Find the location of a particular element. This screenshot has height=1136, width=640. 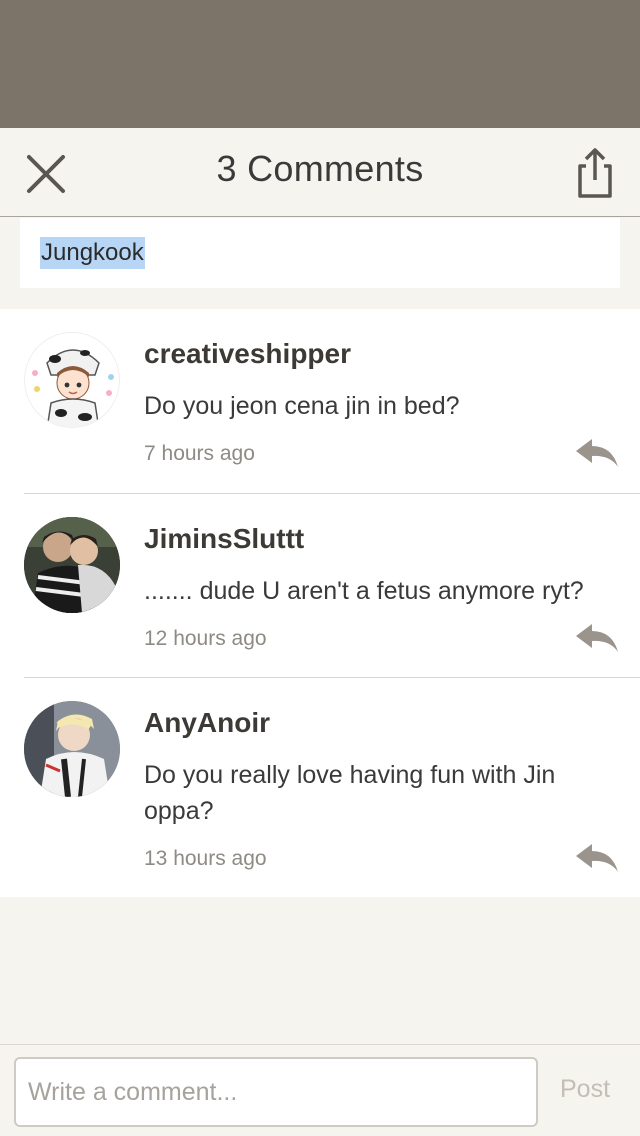

post-button: Post is located at coordinates (585, 1089).